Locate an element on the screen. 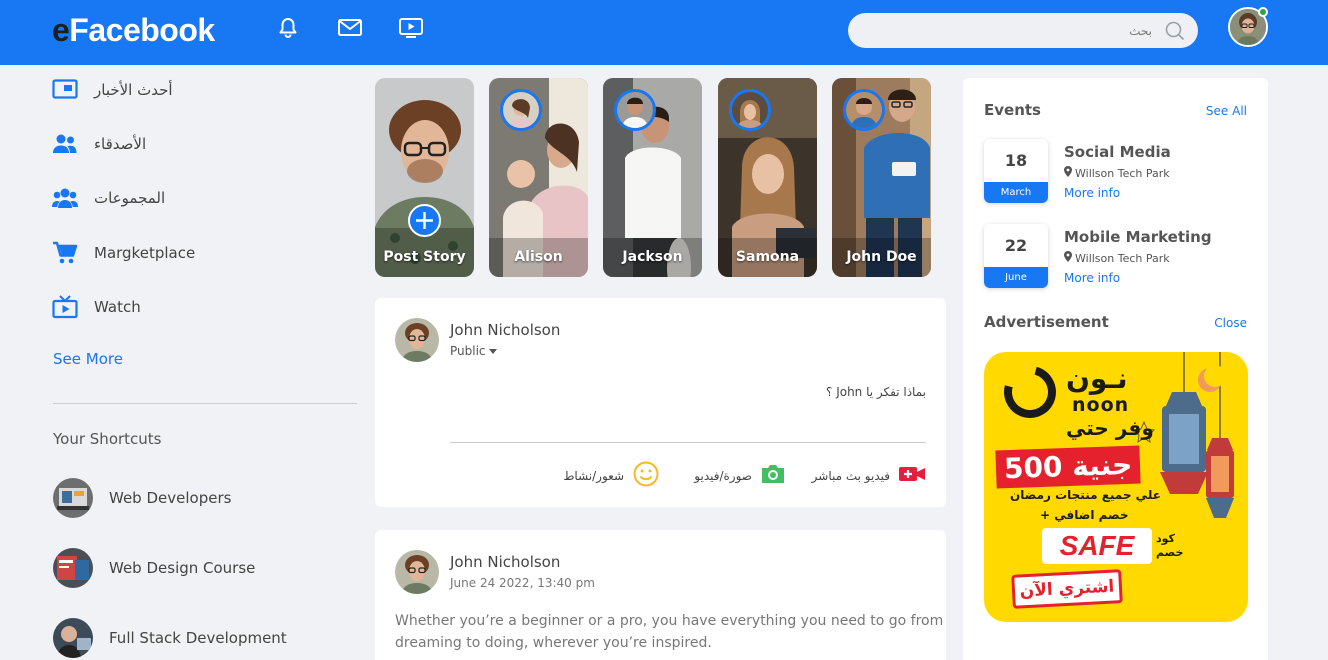  story-jackson: Jackson is located at coordinates (652, 177).